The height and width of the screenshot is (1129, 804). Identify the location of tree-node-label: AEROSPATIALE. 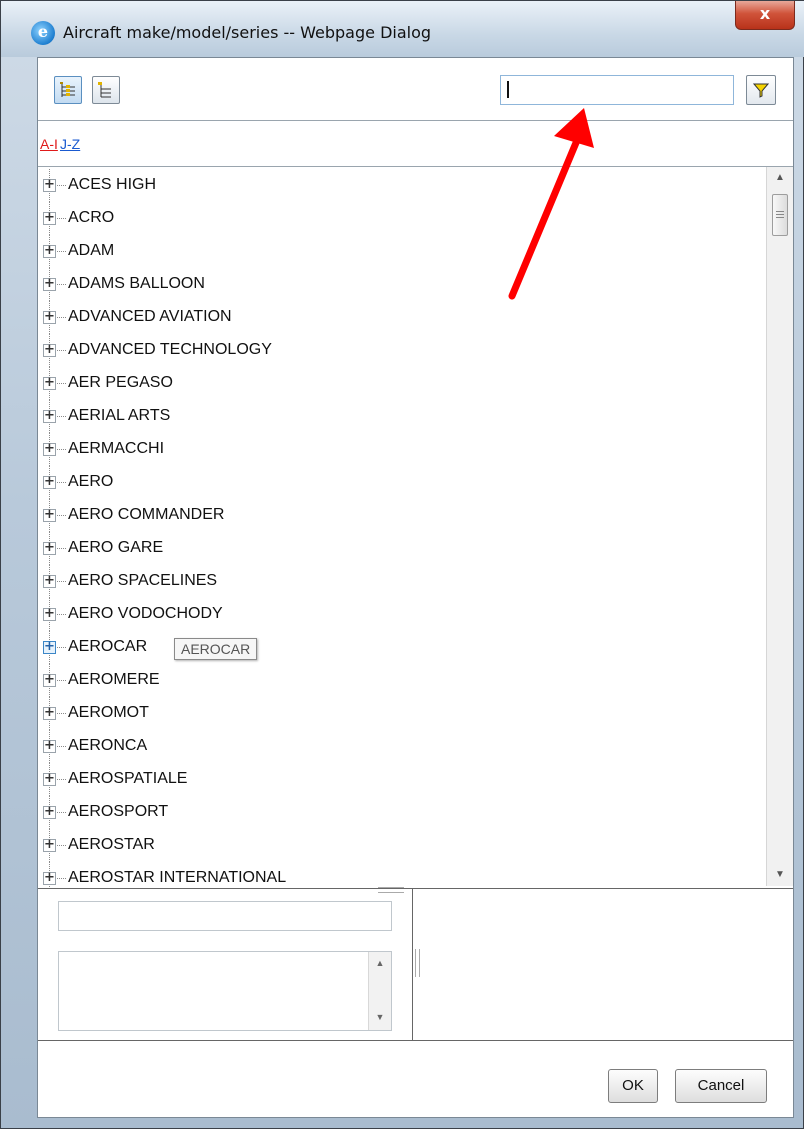
(127, 779).